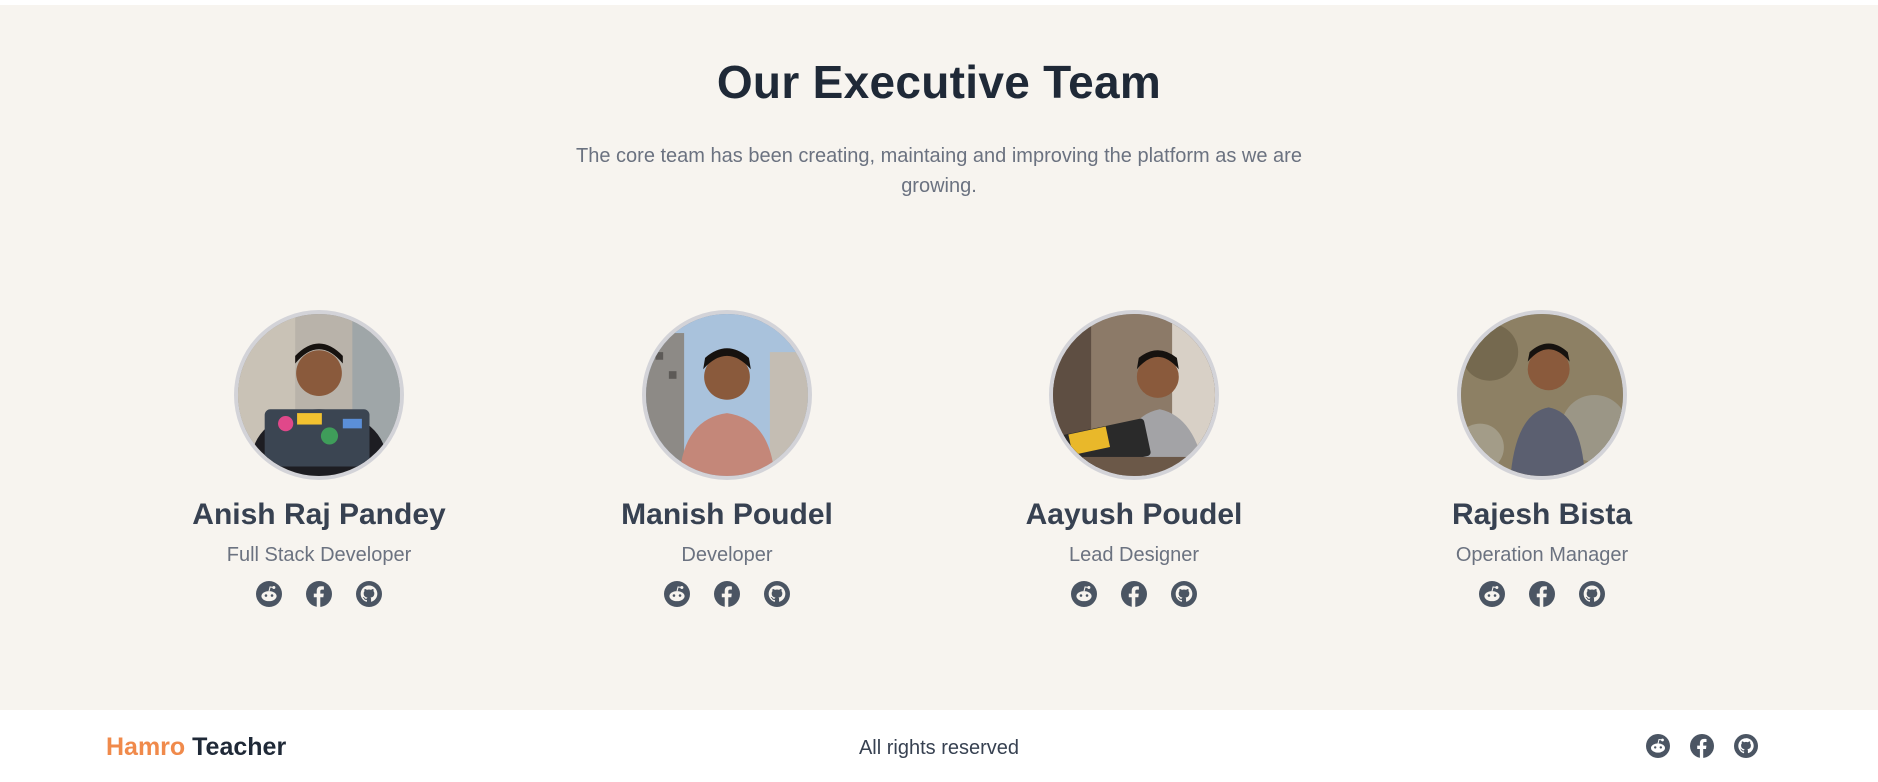 The height and width of the screenshot is (782, 1878). I want to click on member-name: Aayush Poudel, so click(1134, 514).